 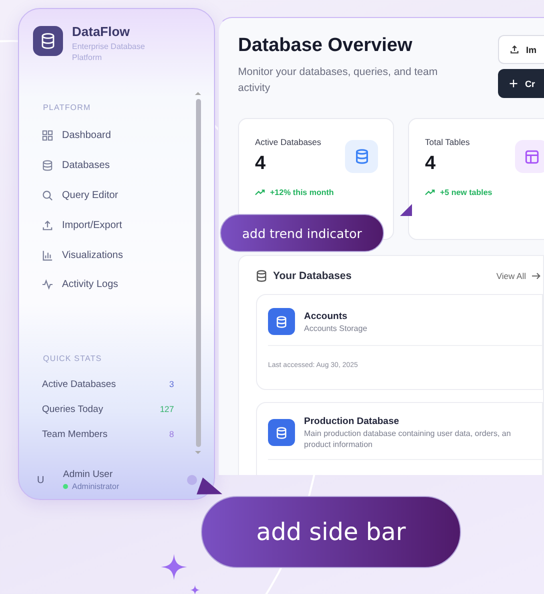 I want to click on nav-item: Query Editor, so click(x=128, y=195).